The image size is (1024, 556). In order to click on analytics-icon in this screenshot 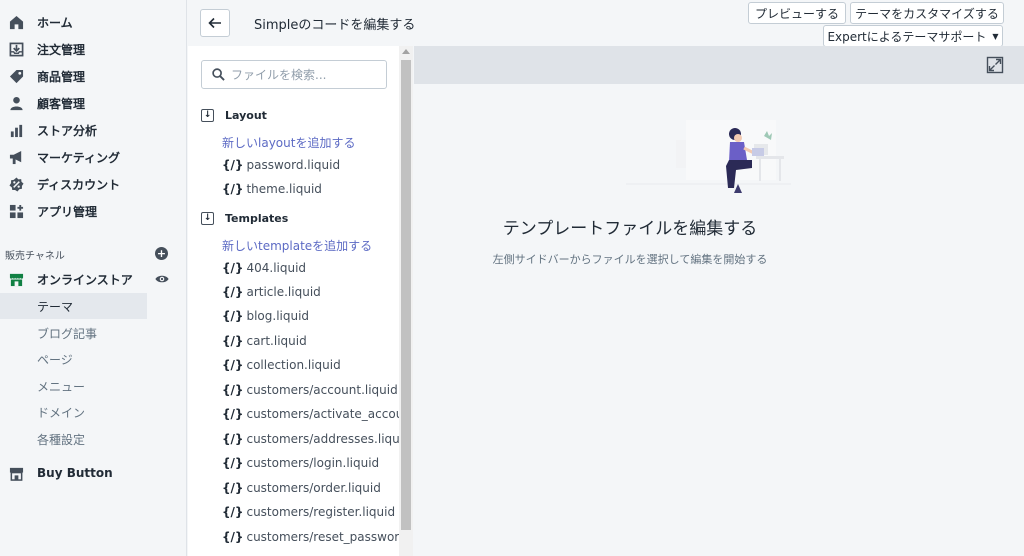, I will do `click(16, 130)`.